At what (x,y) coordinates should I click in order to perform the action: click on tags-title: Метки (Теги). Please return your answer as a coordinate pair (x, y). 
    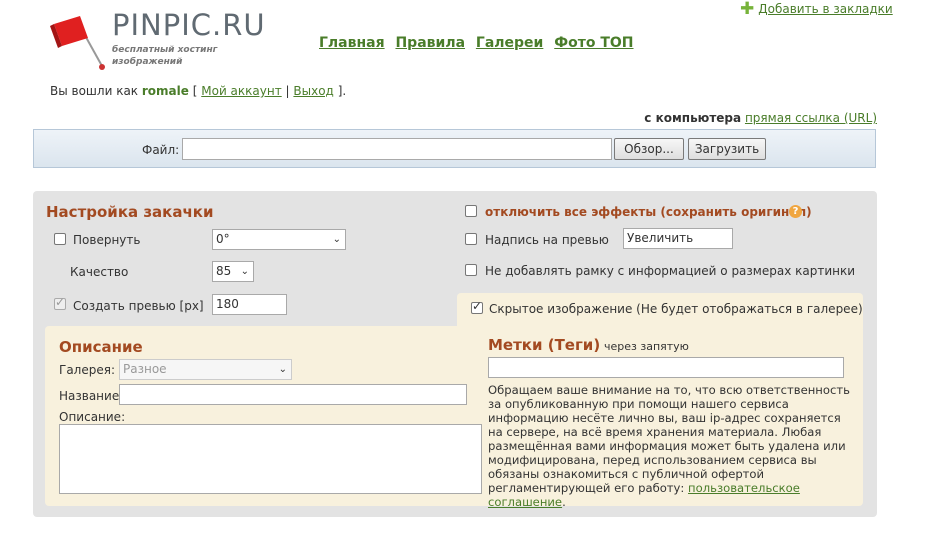
    Looking at the image, I should click on (544, 345).